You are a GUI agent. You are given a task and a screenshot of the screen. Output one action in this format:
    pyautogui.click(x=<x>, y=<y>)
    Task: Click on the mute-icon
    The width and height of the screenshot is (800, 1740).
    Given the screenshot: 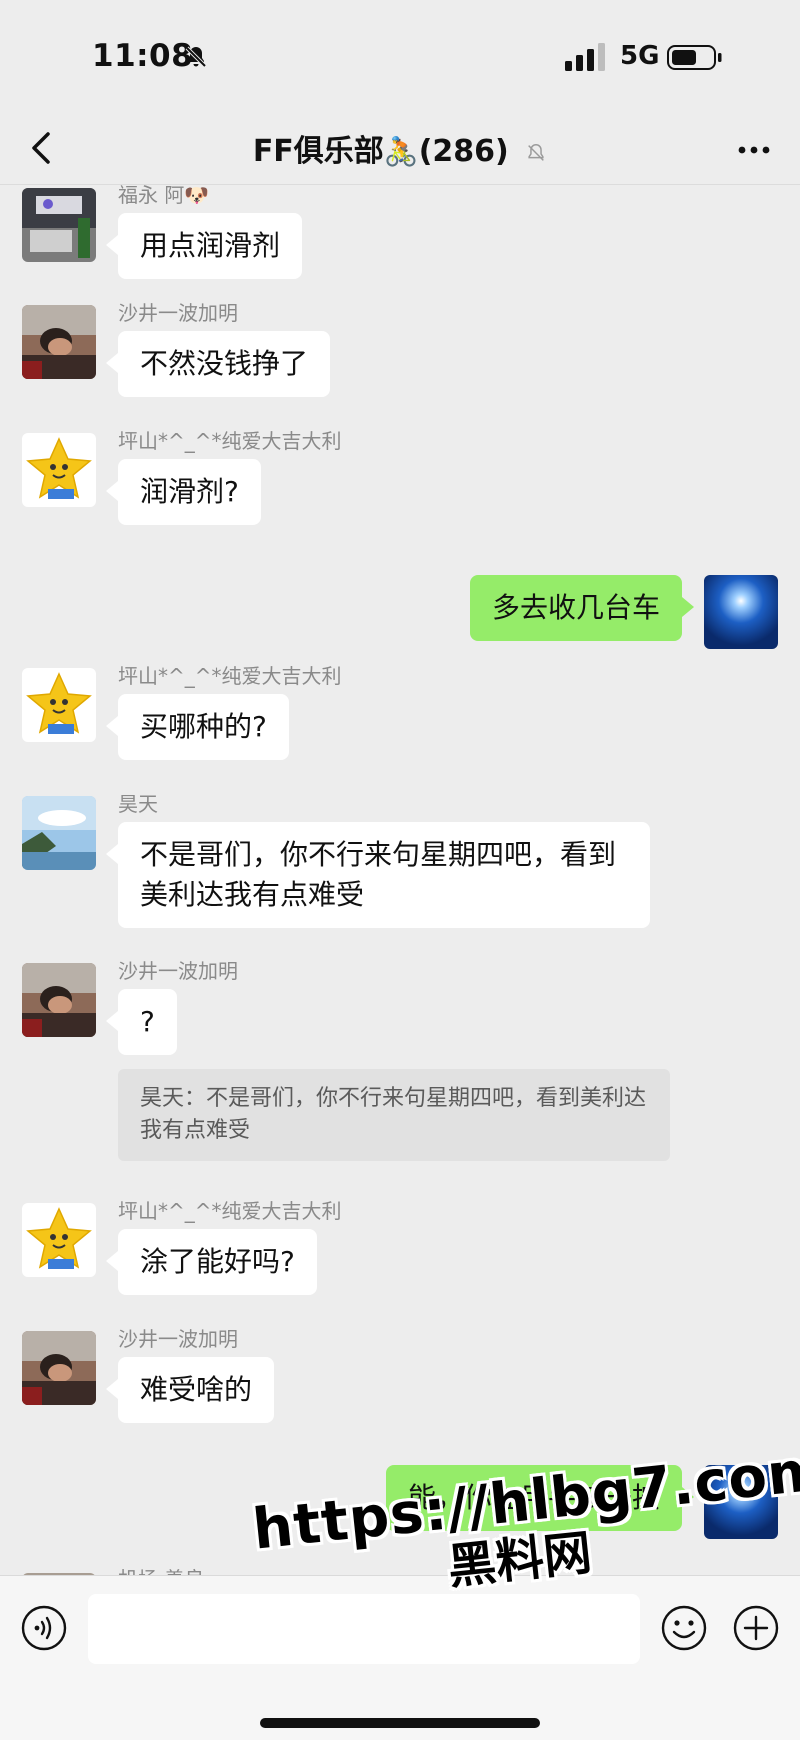 What is the action you would take?
    pyautogui.click(x=536, y=152)
    